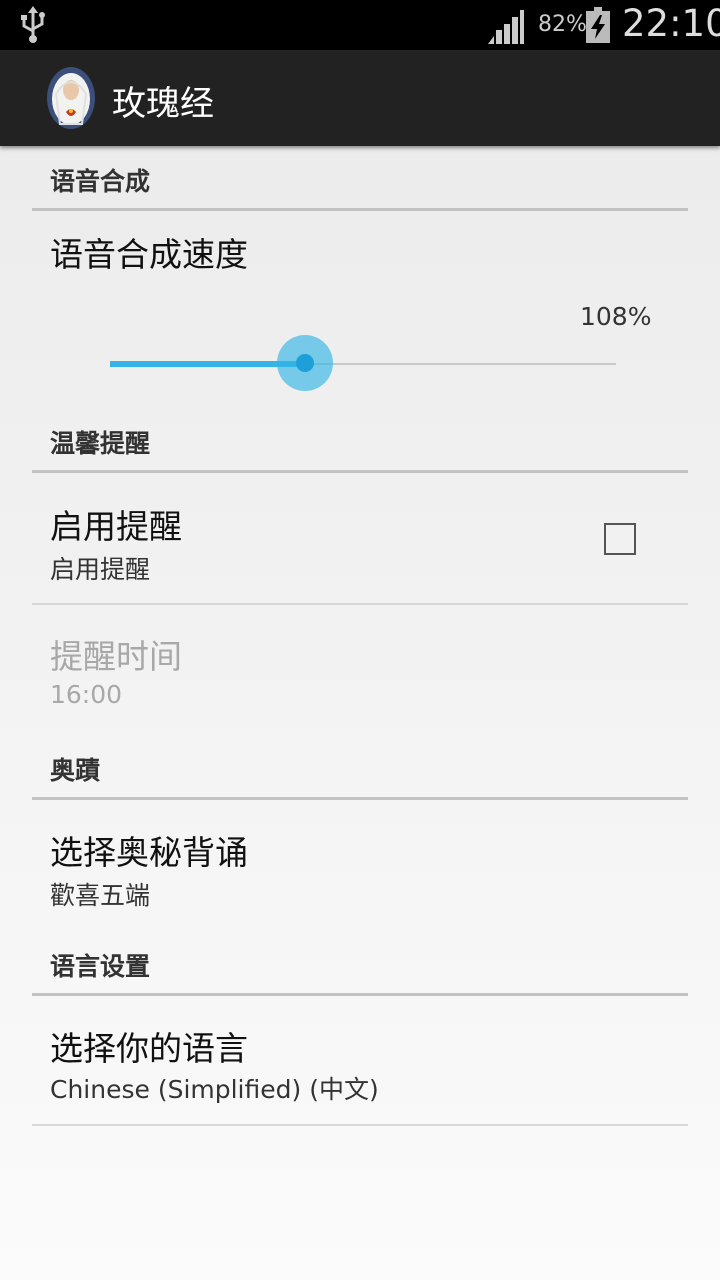 Image resolution: width=720 pixels, height=1280 pixels. I want to click on pref-summary: 启用提醒, so click(100, 569).